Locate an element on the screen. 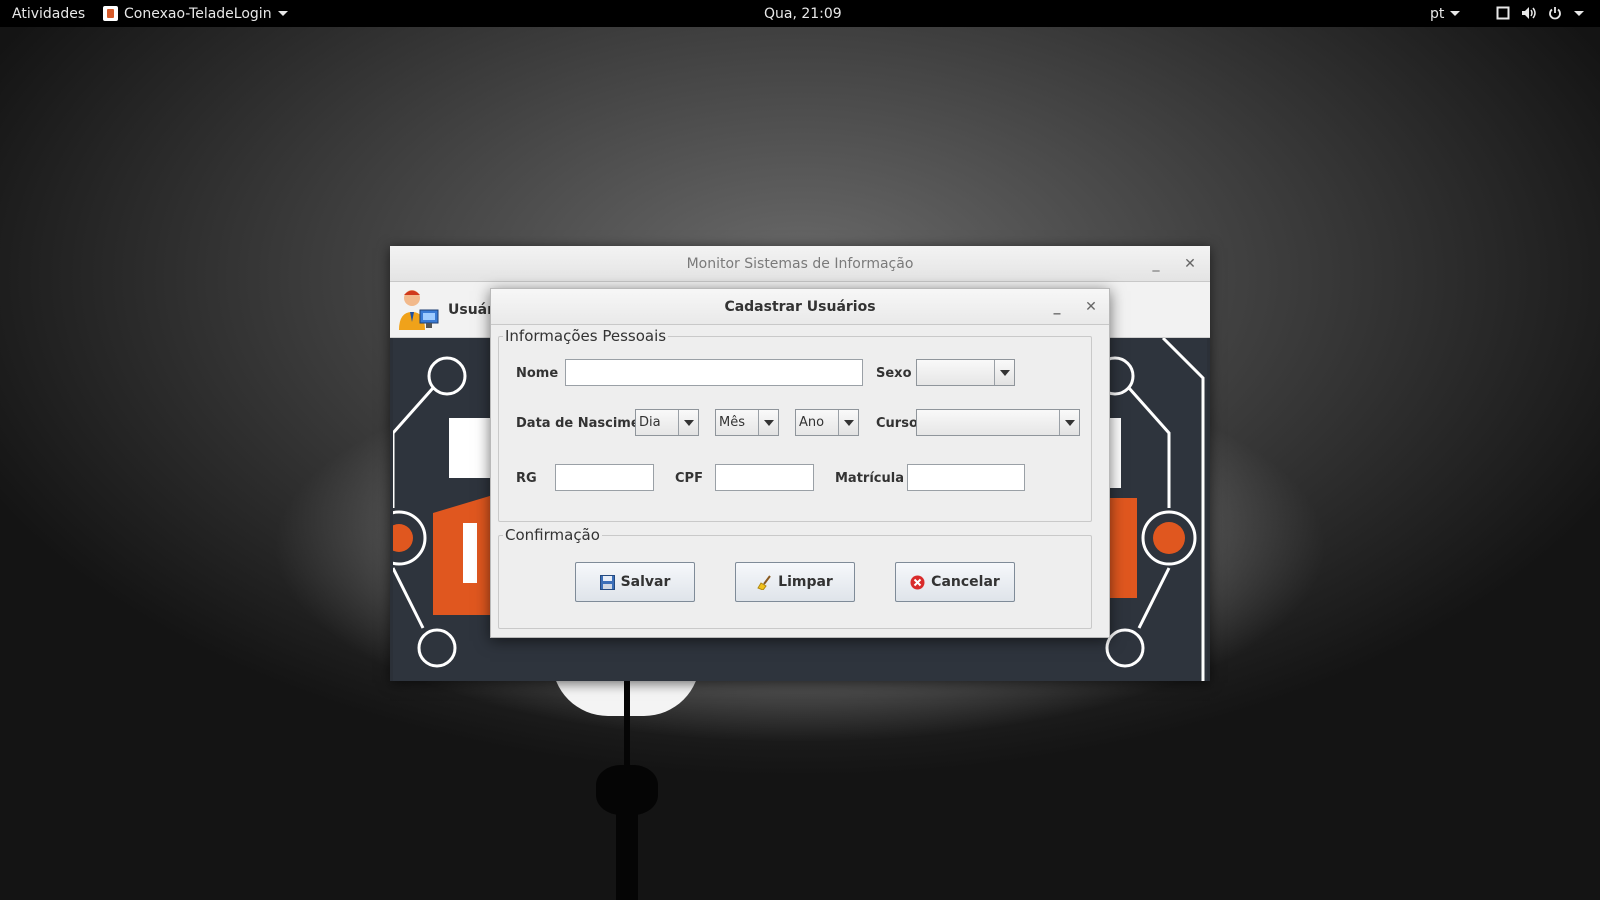  close-button: ✕ is located at coordinates (1190, 264).